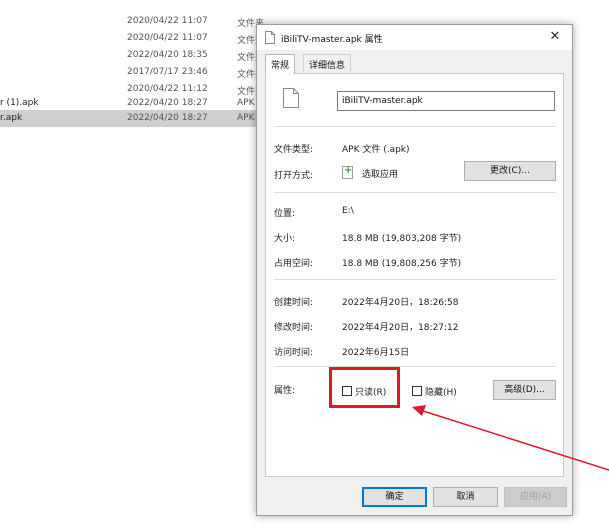 The width and height of the screenshot is (609, 527). I want to click on size-label: 大小:, so click(285, 239).